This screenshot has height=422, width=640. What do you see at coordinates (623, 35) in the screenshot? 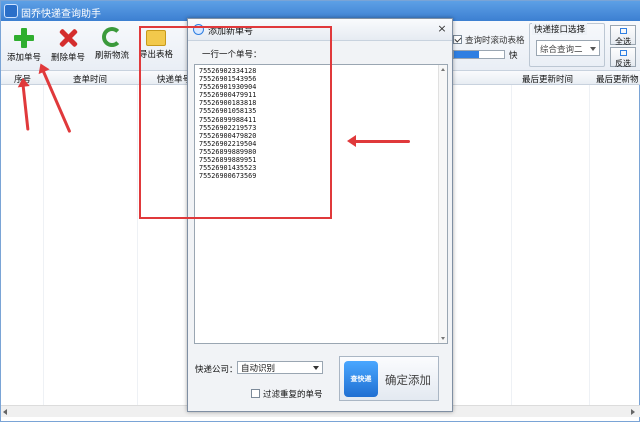
I see `select-all-button: 全选` at bounding box center [623, 35].